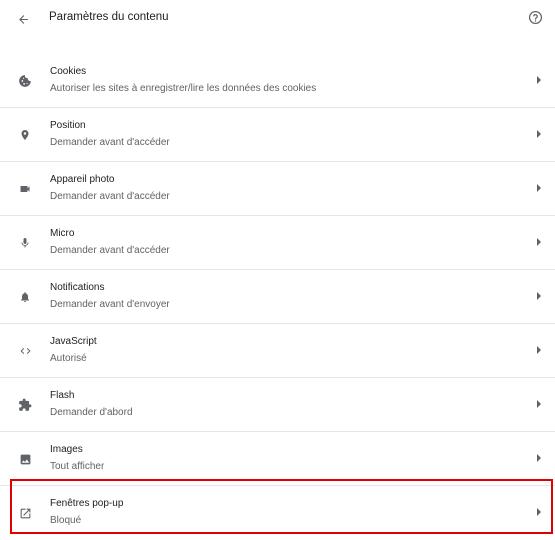 The image size is (555, 540). I want to click on help-circle-icon, so click(535, 17).